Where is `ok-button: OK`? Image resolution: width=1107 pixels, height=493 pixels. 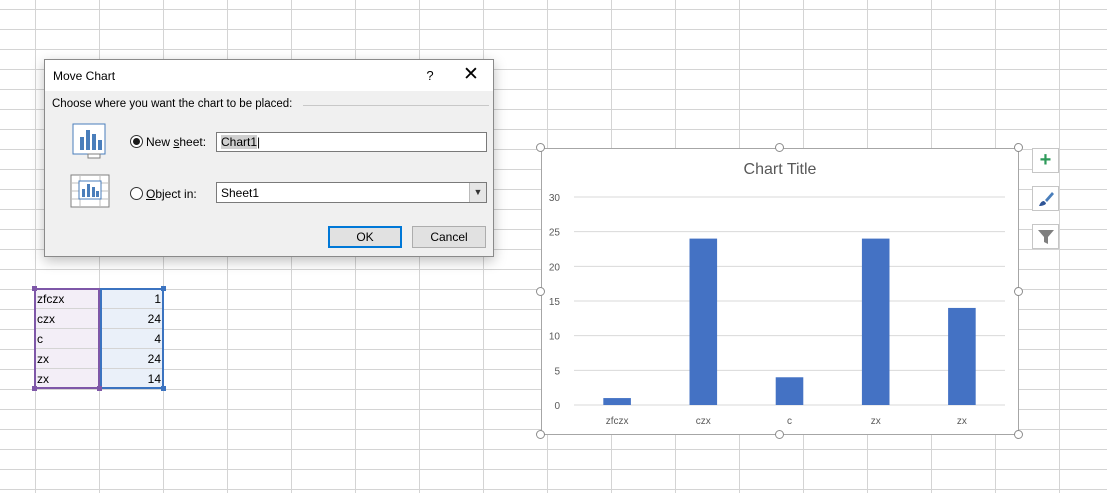
ok-button: OK is located at coordinates (365, 237).